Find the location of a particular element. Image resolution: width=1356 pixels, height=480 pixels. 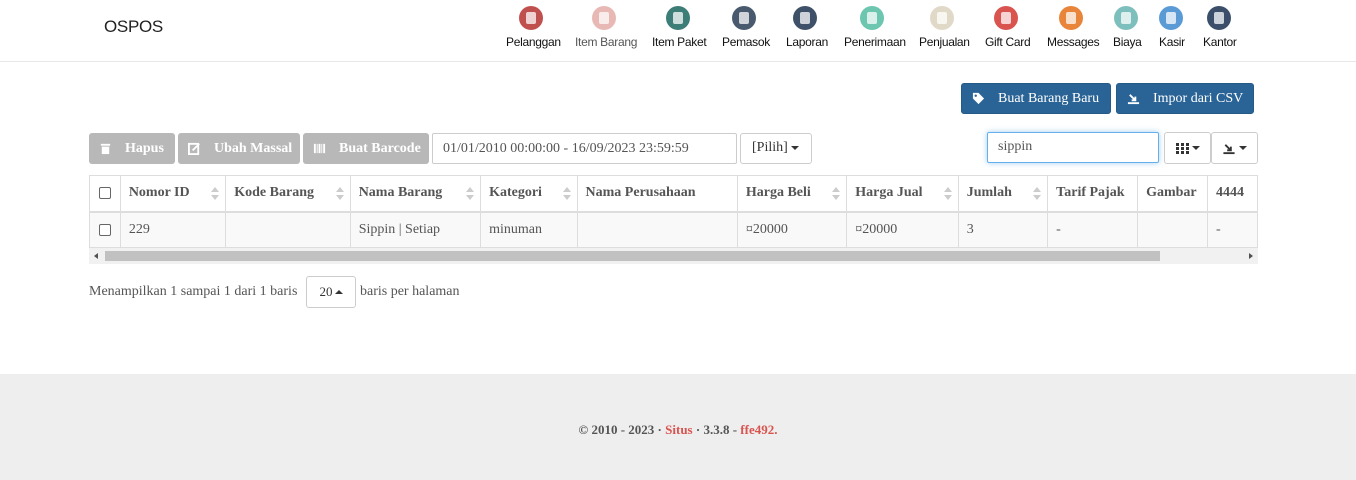

nav-item-1: Item Barang is located at coordinates (606, 27).